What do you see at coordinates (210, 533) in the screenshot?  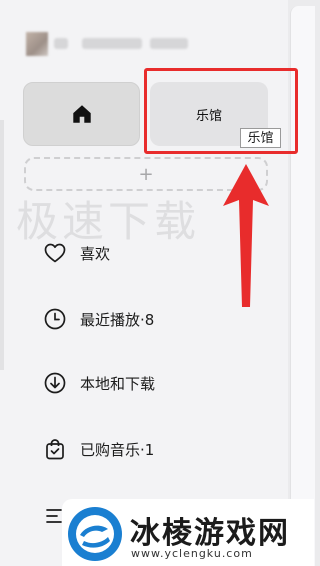 I see `brand-title: 冰棱游戏网` at bounding box center [210, 533].